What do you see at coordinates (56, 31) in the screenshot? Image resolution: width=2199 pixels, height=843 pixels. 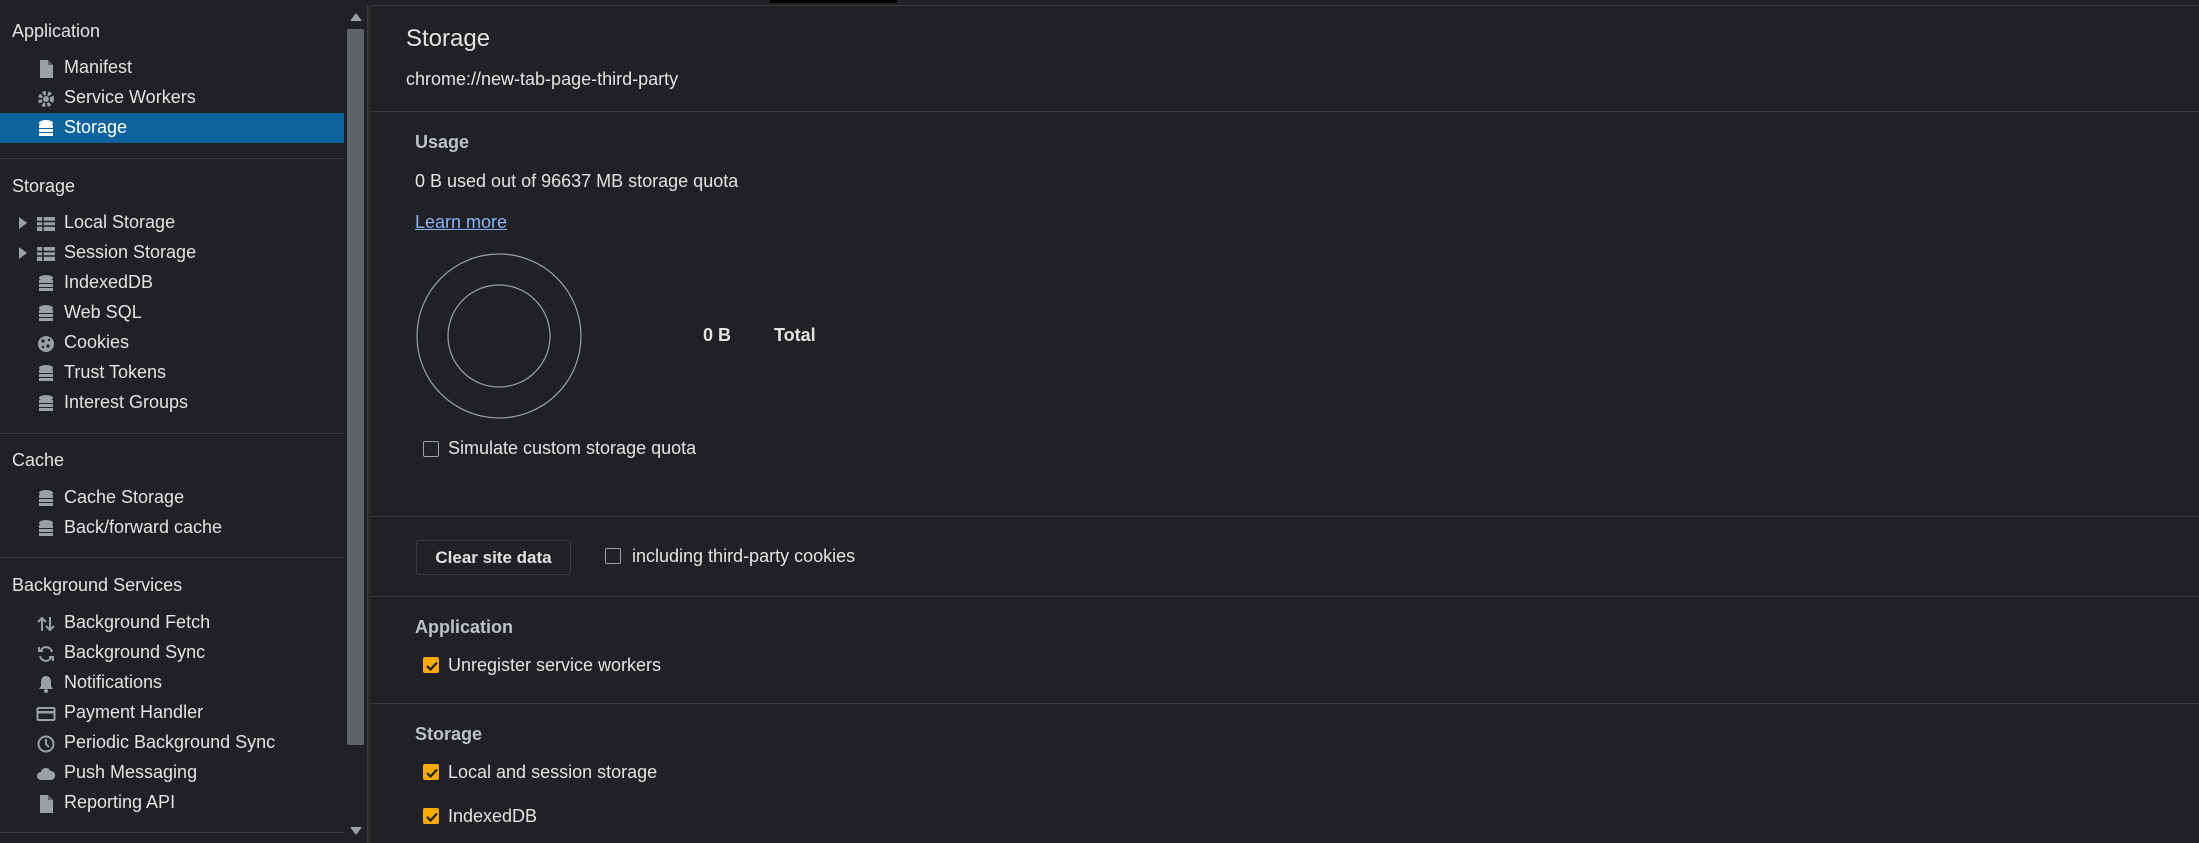 I see `sidebar-heading-application: Application` at bounding box center [56, 31].